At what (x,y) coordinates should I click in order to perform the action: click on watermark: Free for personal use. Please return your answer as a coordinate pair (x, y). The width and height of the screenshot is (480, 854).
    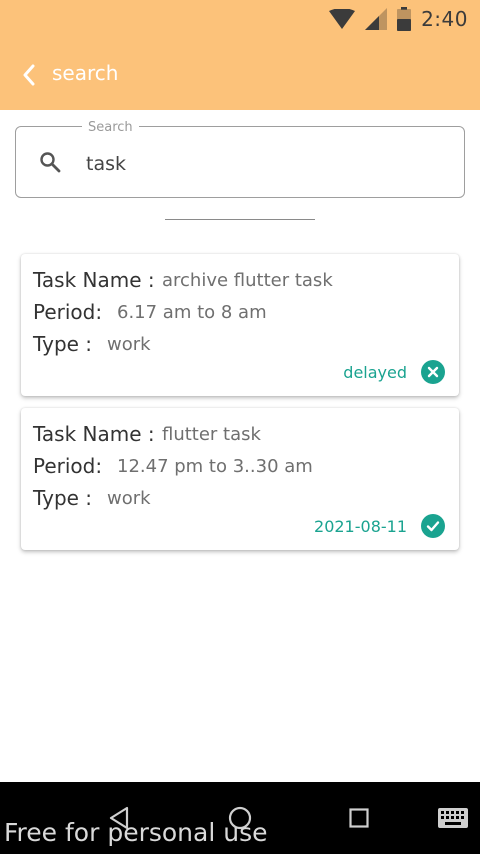
    Looking at the image, I should click on (136, 832).